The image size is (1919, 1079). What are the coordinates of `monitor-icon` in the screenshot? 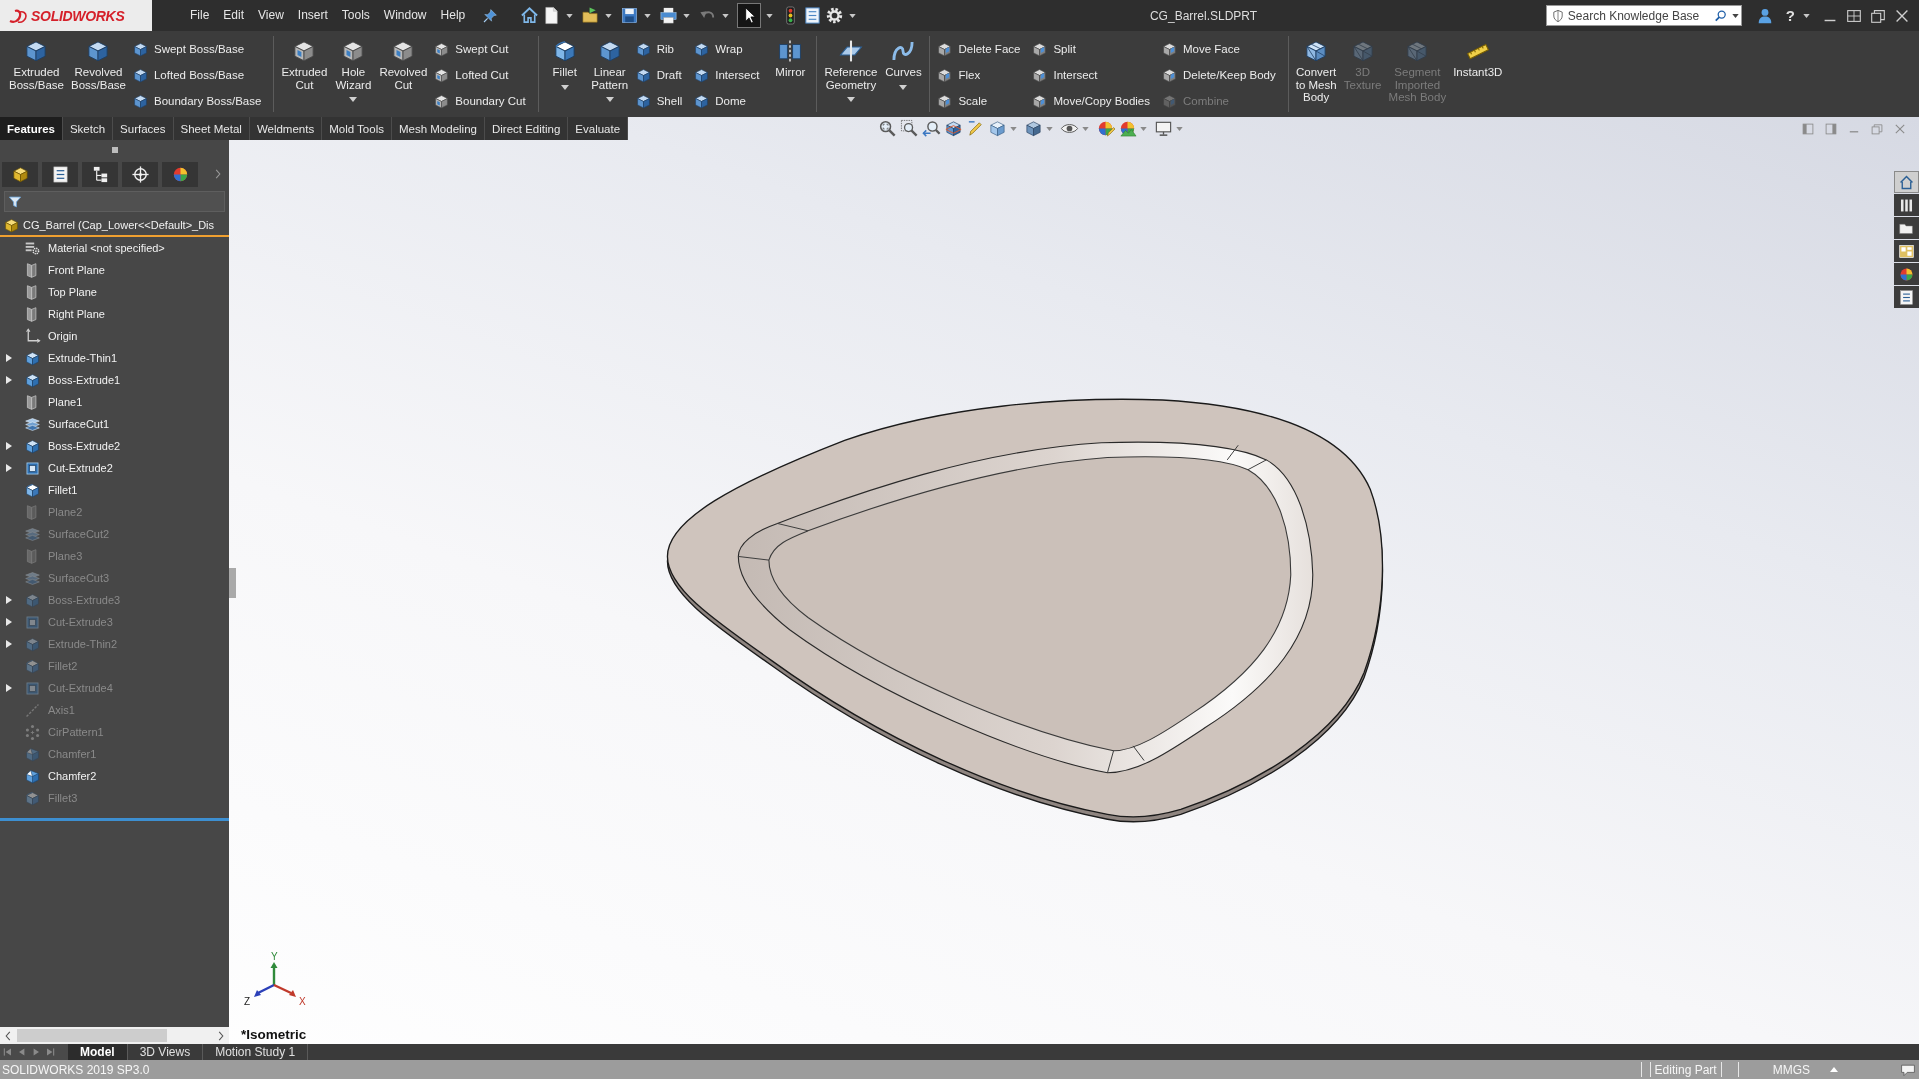 It's located at (1164, 128).